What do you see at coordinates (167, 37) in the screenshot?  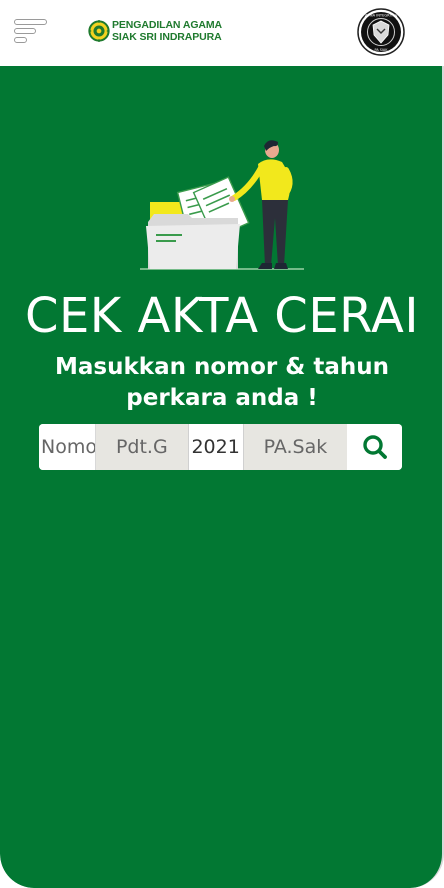 I see `brand-line-2: SIAK SRI INDRAPURA` at bounding box center [167, 37].